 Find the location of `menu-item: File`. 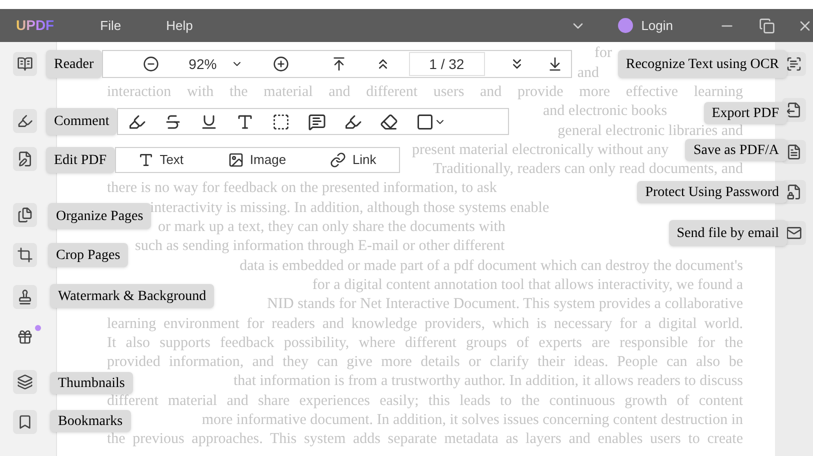

menu-item: File is located at coordinates (111, 26).